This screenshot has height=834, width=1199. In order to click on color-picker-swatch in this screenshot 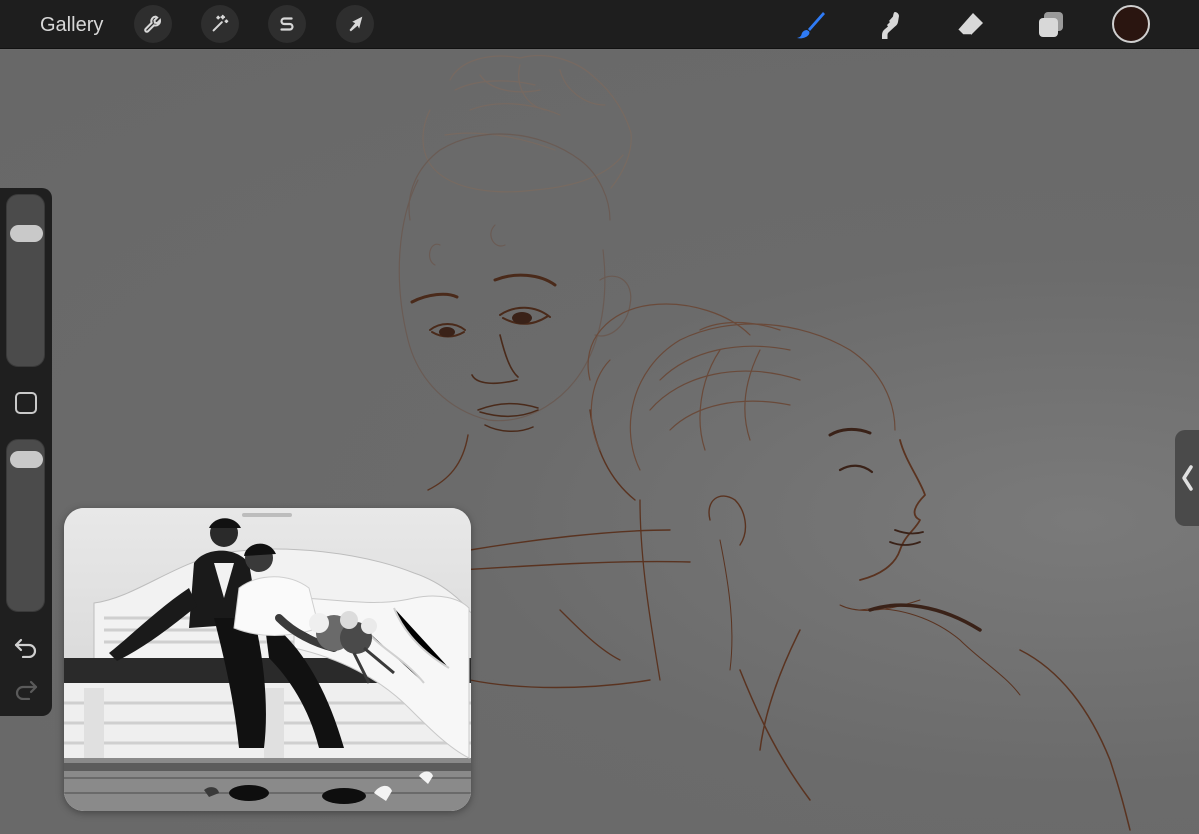, I will do `click(1131, 24)`.